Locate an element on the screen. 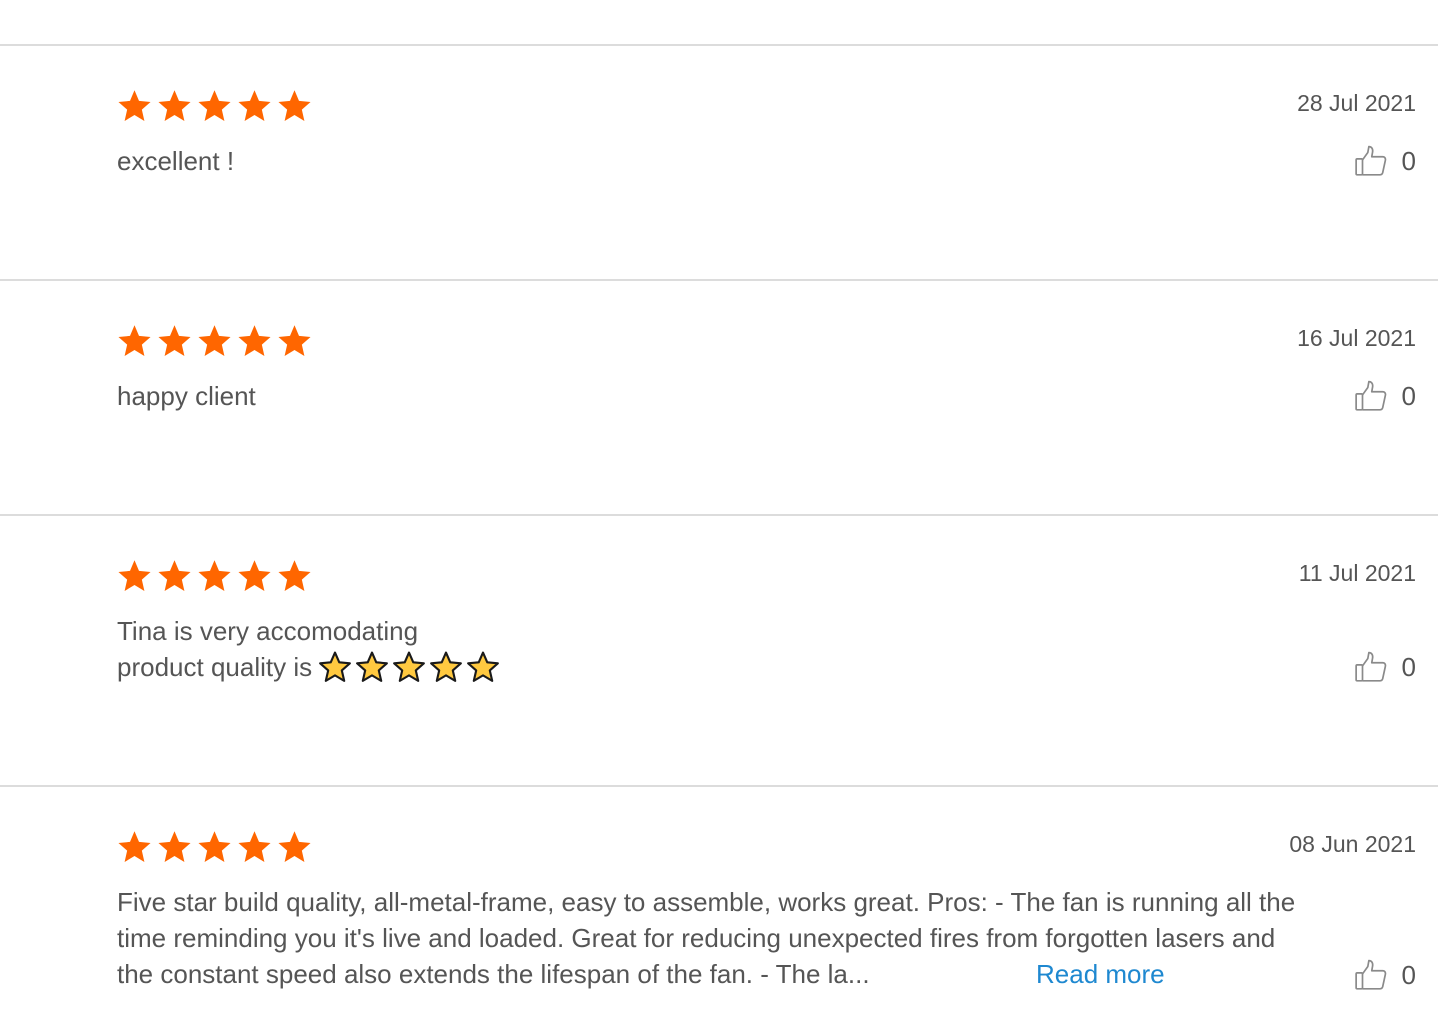  review-date: 16 Jul 2021 is located at coordinates (1356, 338).